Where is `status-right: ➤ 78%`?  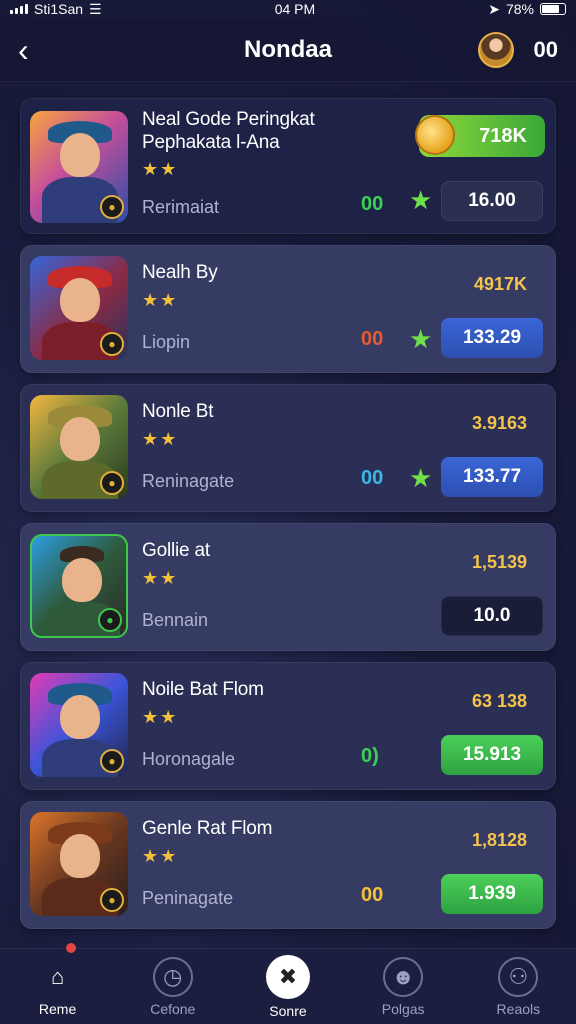 status-right: ➤ 78% is located at coordinates (527, 9).